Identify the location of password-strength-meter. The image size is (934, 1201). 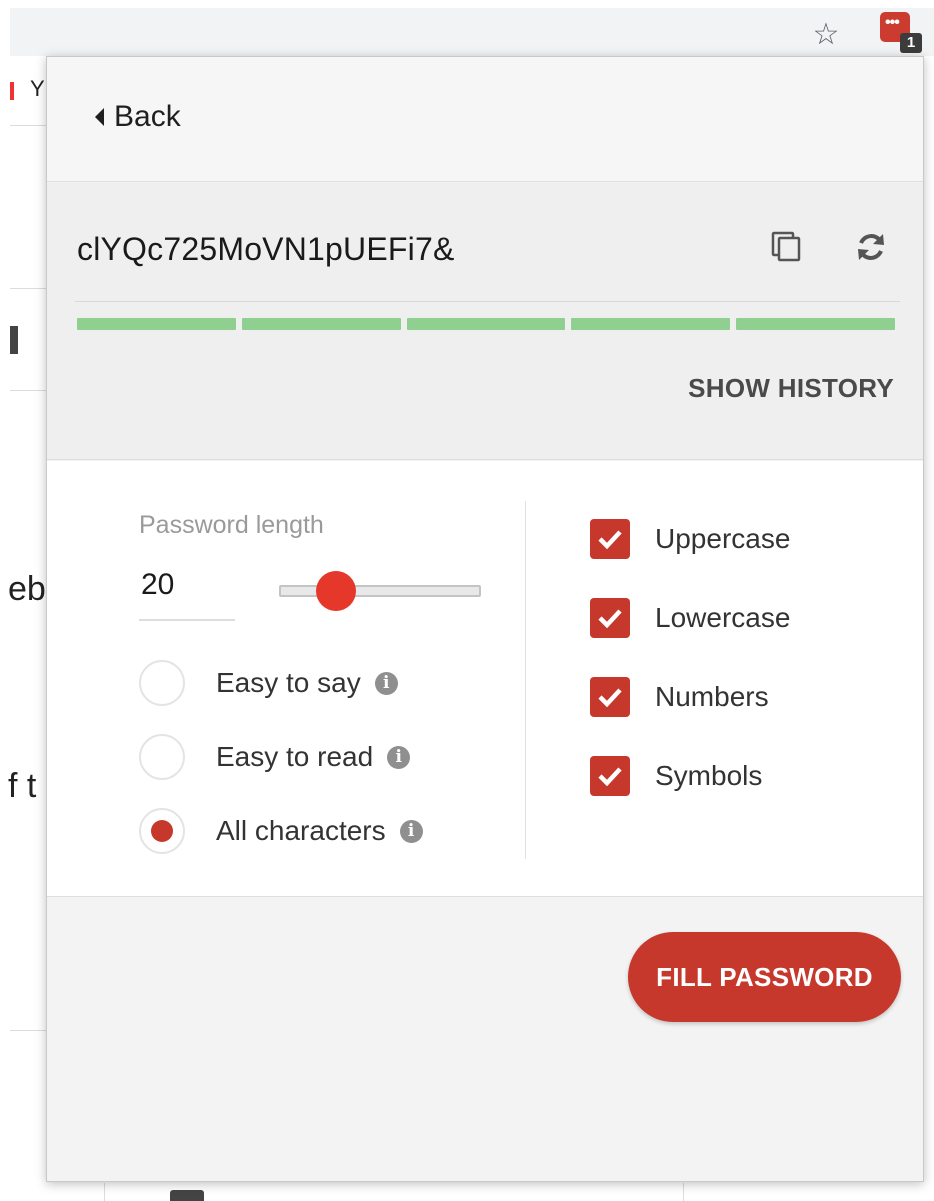
(486, 324).